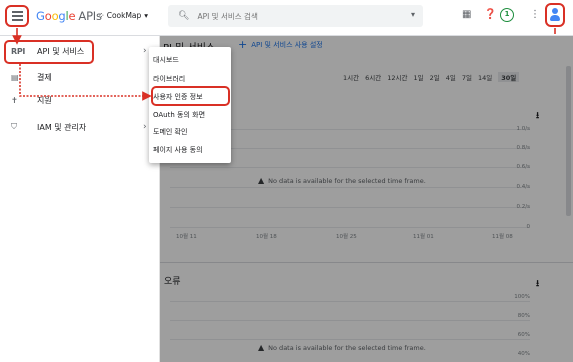 This screenshot has height=362, width=573. What do you see at coordinates (62, 127) in the screenshot?
I see `sidebar-item-label: IAM 및 관리자` at bounding box center [62, 127].